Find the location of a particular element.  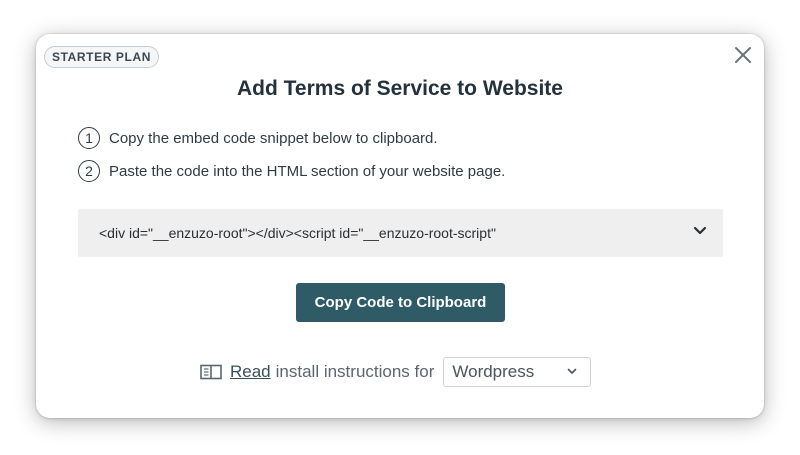

platform-select: Wordpress is located at coordinates (517, 372).